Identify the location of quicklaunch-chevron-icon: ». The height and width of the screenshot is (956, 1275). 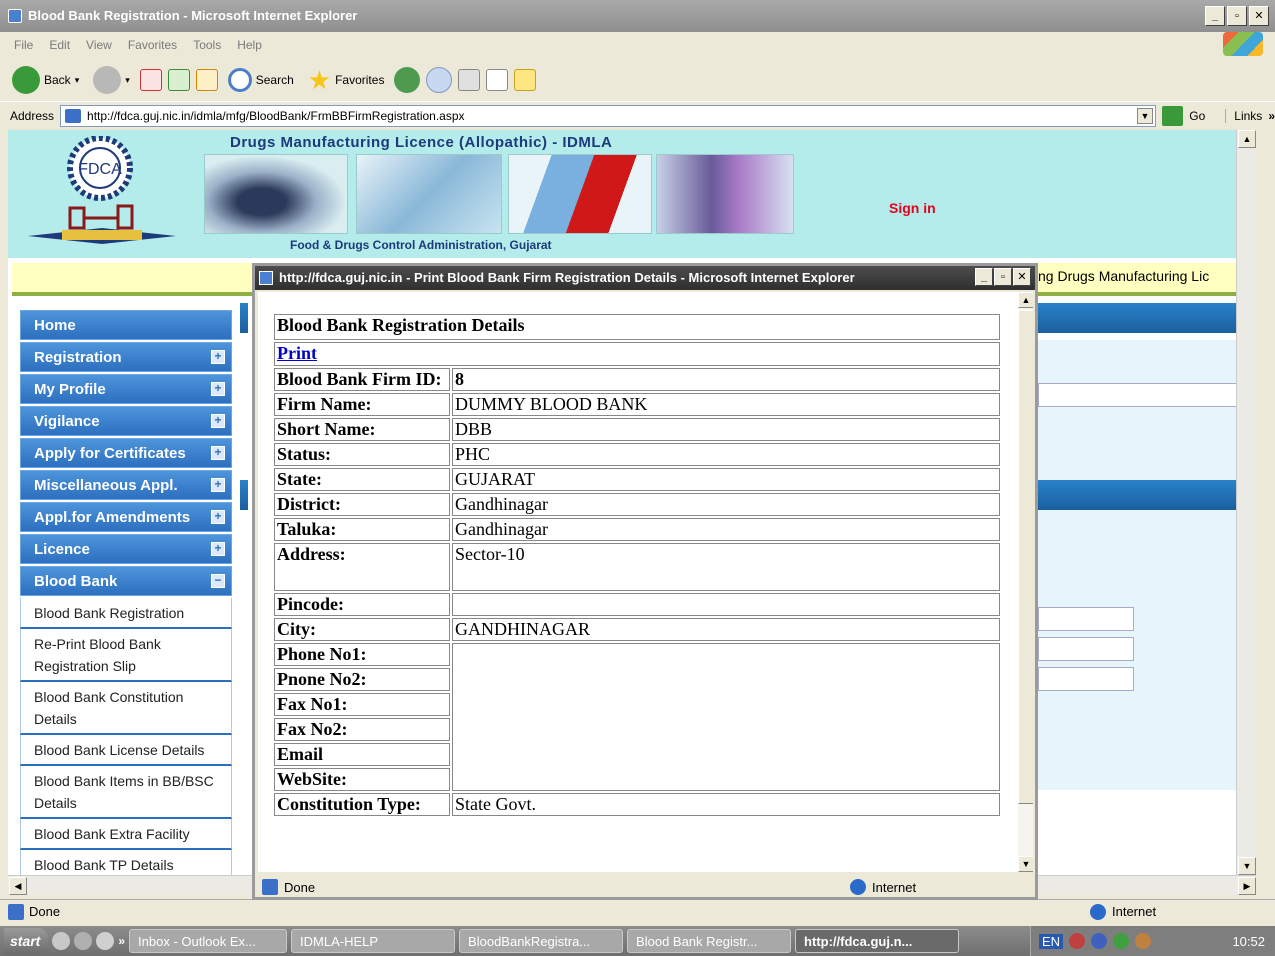
(121, 941).